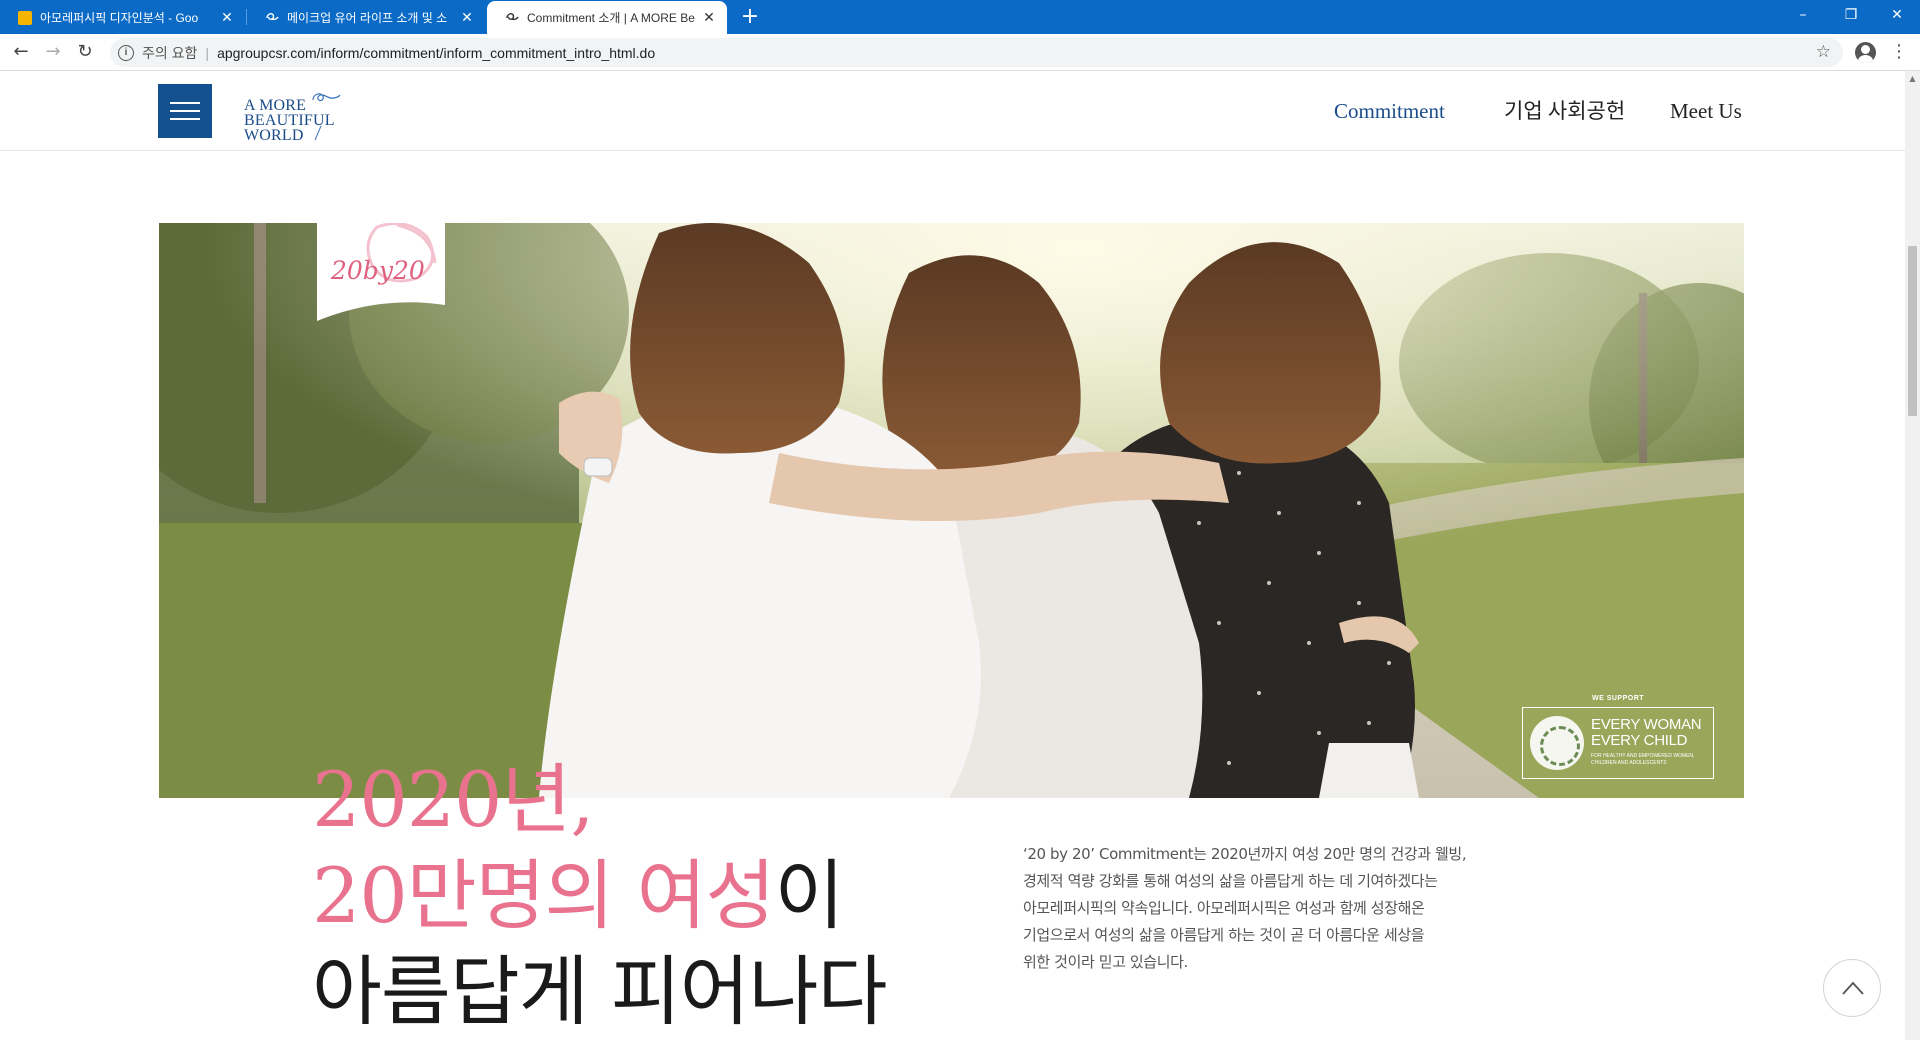 The width and height of the screenshot is (1920, 1040). Describe the element at coordinates (1899, 52) in the screenshot. I see `menu-dots-icon: ⋮` at that location.